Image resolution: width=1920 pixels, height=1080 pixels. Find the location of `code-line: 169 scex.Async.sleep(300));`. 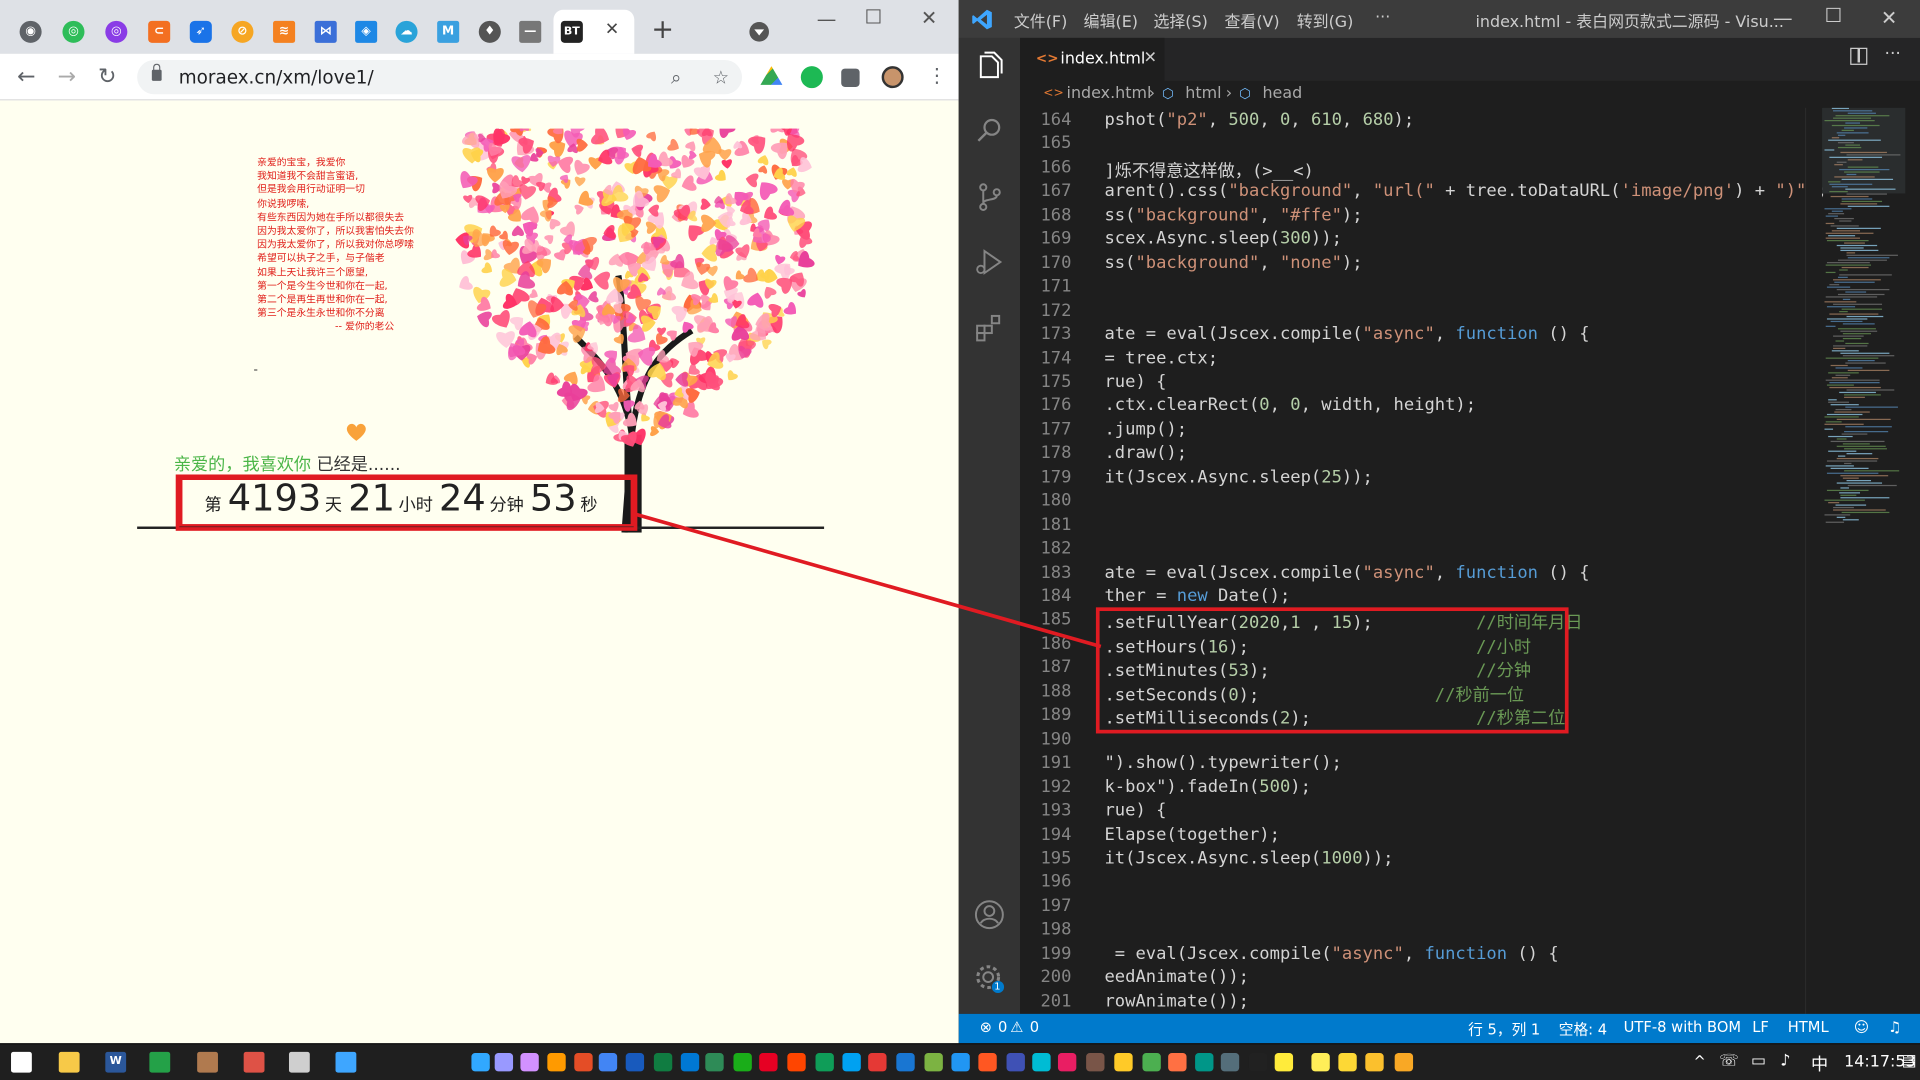

code-line: 169 scex.Async.sleep(300)); is located at coordinates (1363, 241).